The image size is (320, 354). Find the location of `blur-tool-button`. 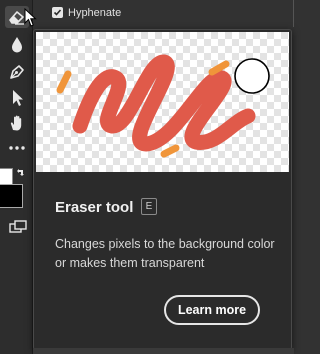

blur-tool-button is located at coordinates (17, 45).